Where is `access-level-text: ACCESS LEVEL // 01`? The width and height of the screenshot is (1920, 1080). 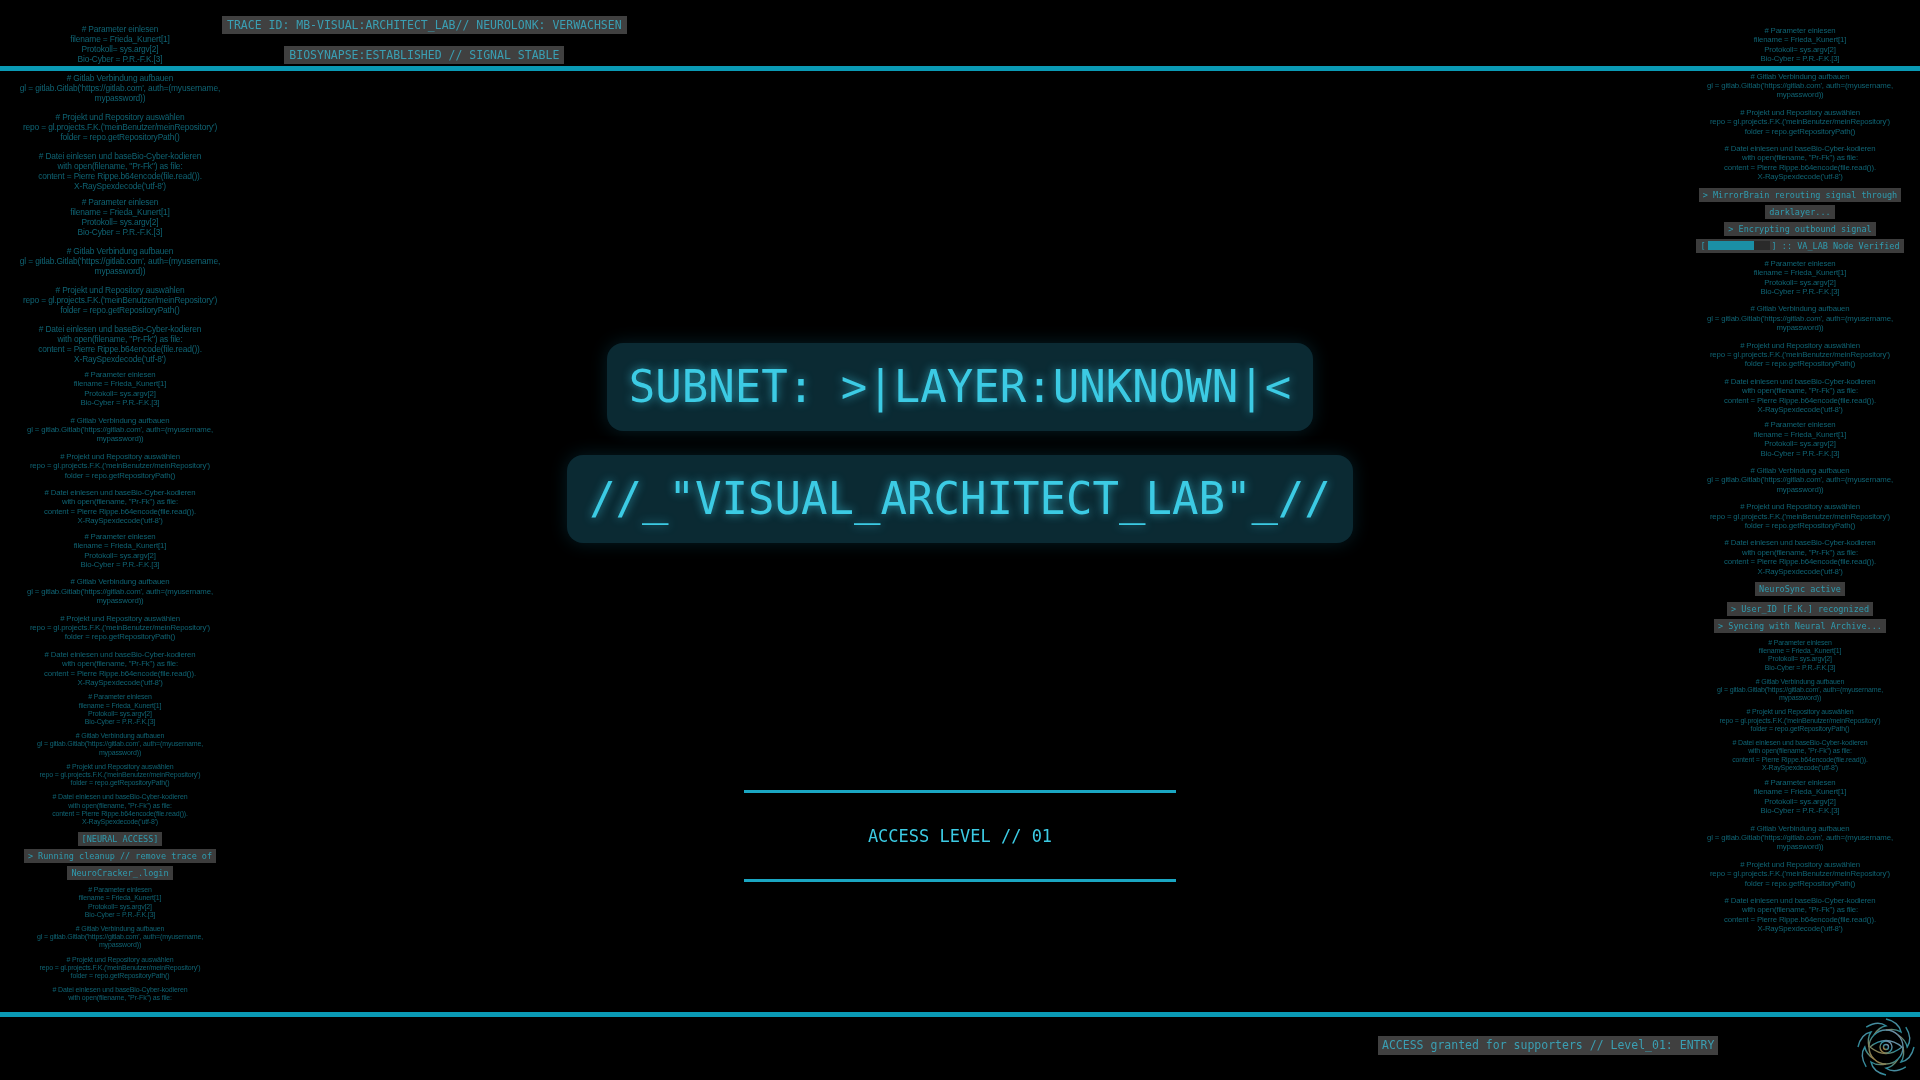
access-level-text: ACCESS LEVEL // 01 is located at coordinates (960, 836).